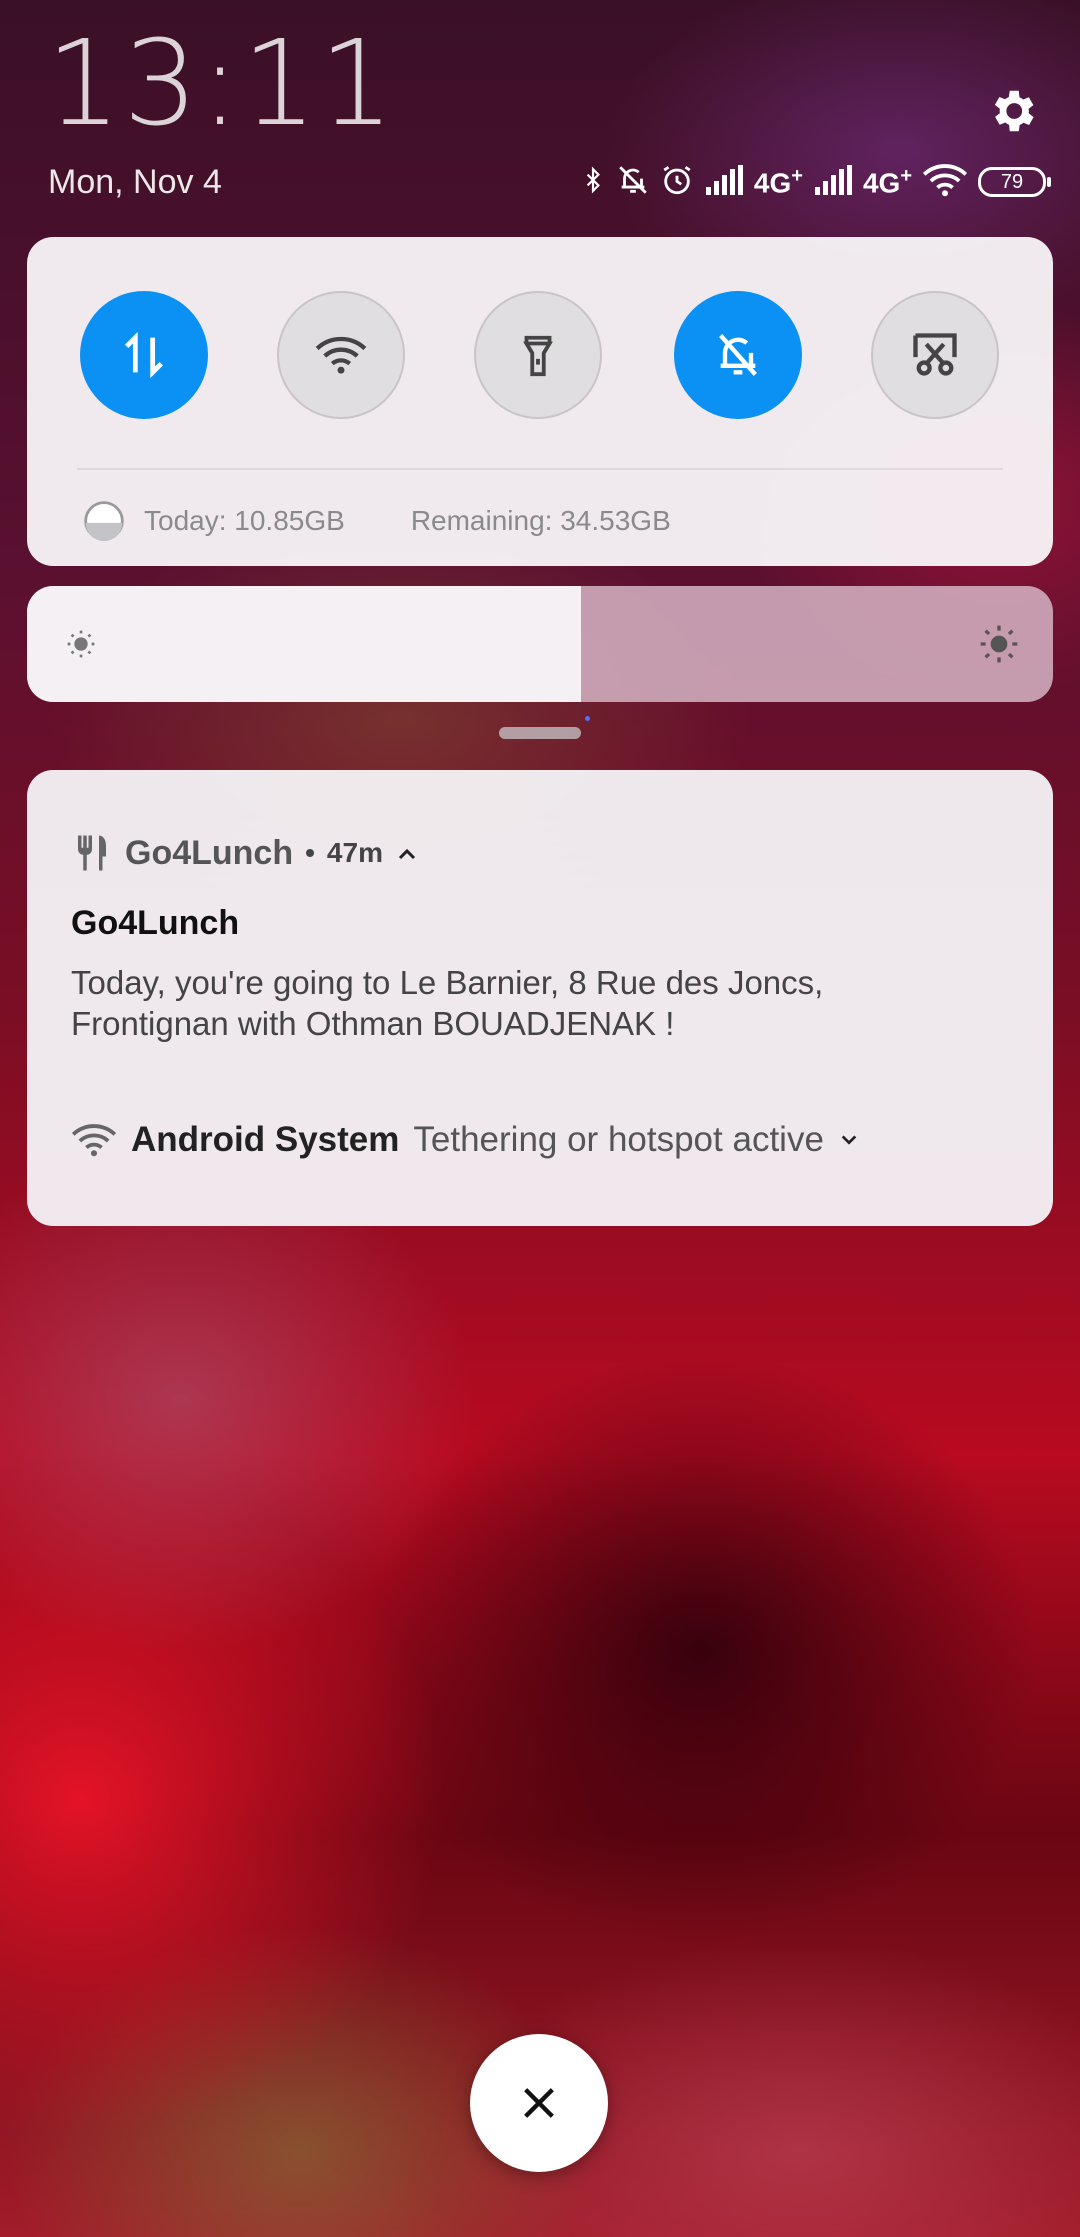 This screenshot has width=1080, height=2237. I want to click on bell-off-icon, so click(738, 355).